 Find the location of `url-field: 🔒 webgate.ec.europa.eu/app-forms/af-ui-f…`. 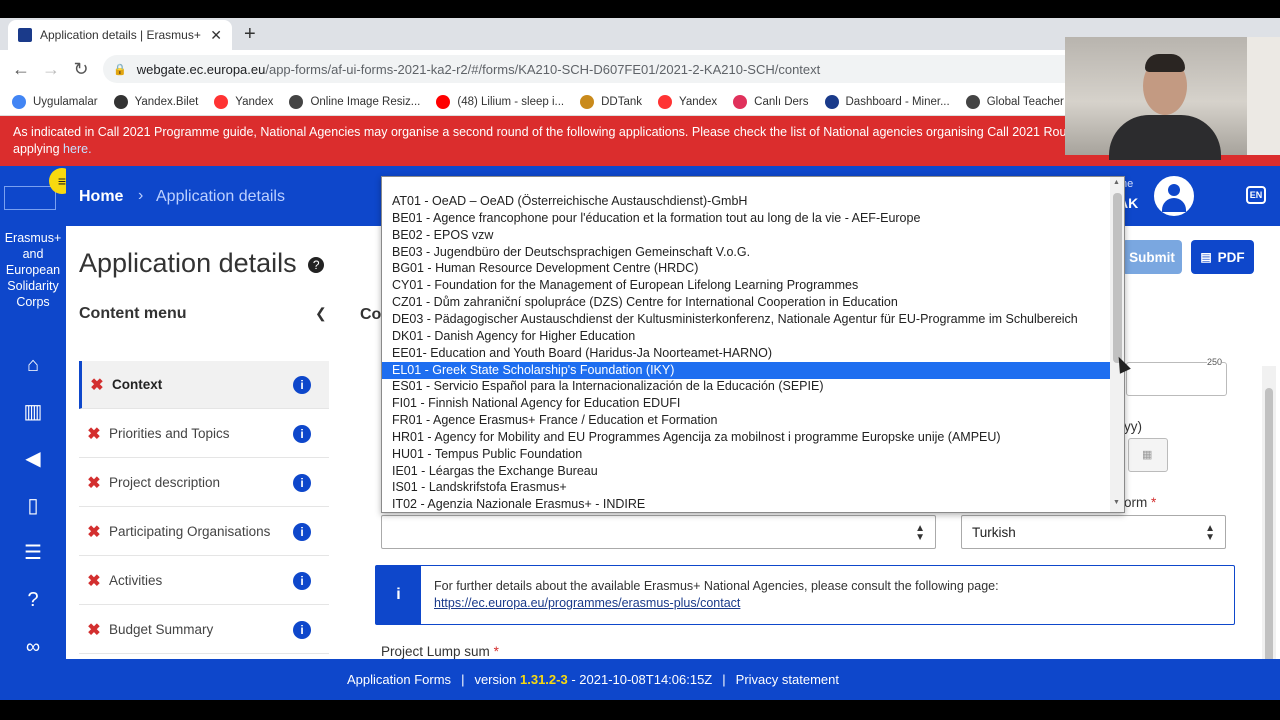

url-field: 🔒 webgate.ec.europa.eu/app-forms/af-ui-f… is located at coordinates (603, 69).